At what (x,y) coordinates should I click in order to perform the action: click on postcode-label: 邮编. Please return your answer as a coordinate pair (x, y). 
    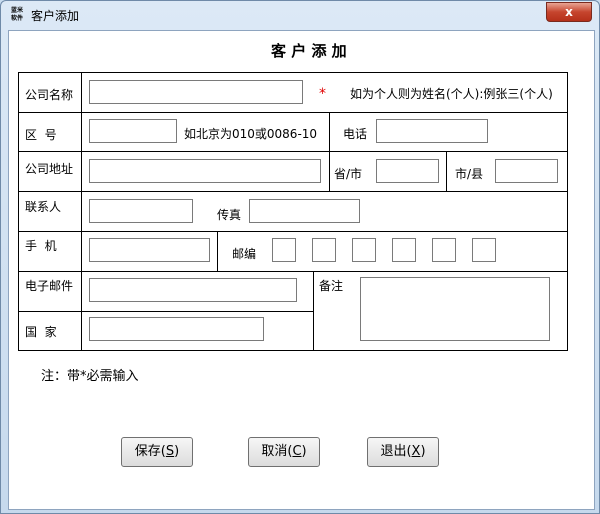
    Looking at the image, I should click on (244, 254).